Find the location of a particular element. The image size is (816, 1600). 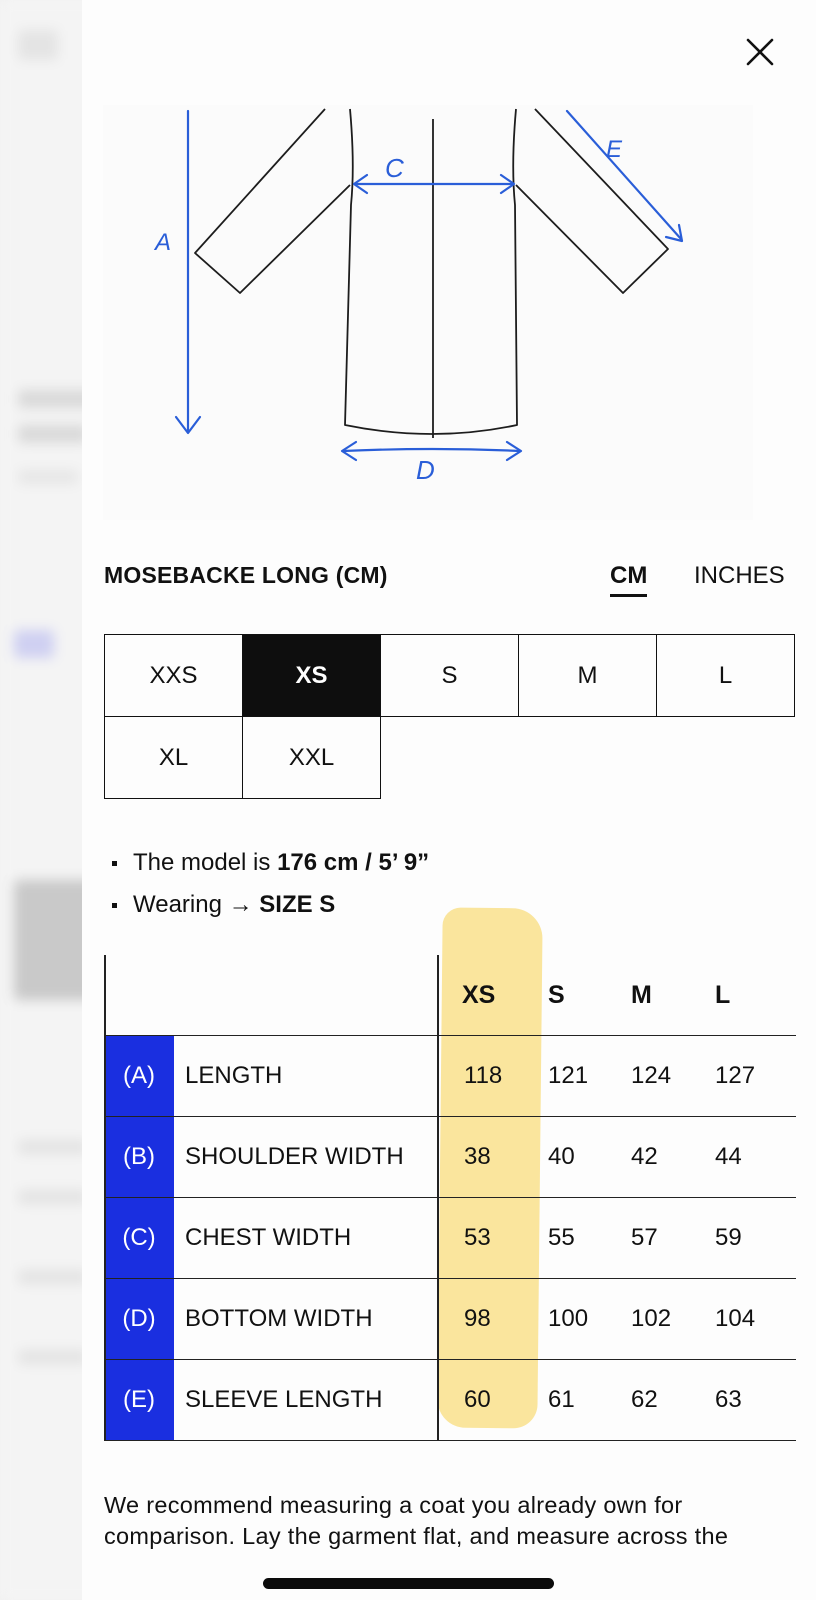

value-m: 62 is located at coordinates (644, 1399).